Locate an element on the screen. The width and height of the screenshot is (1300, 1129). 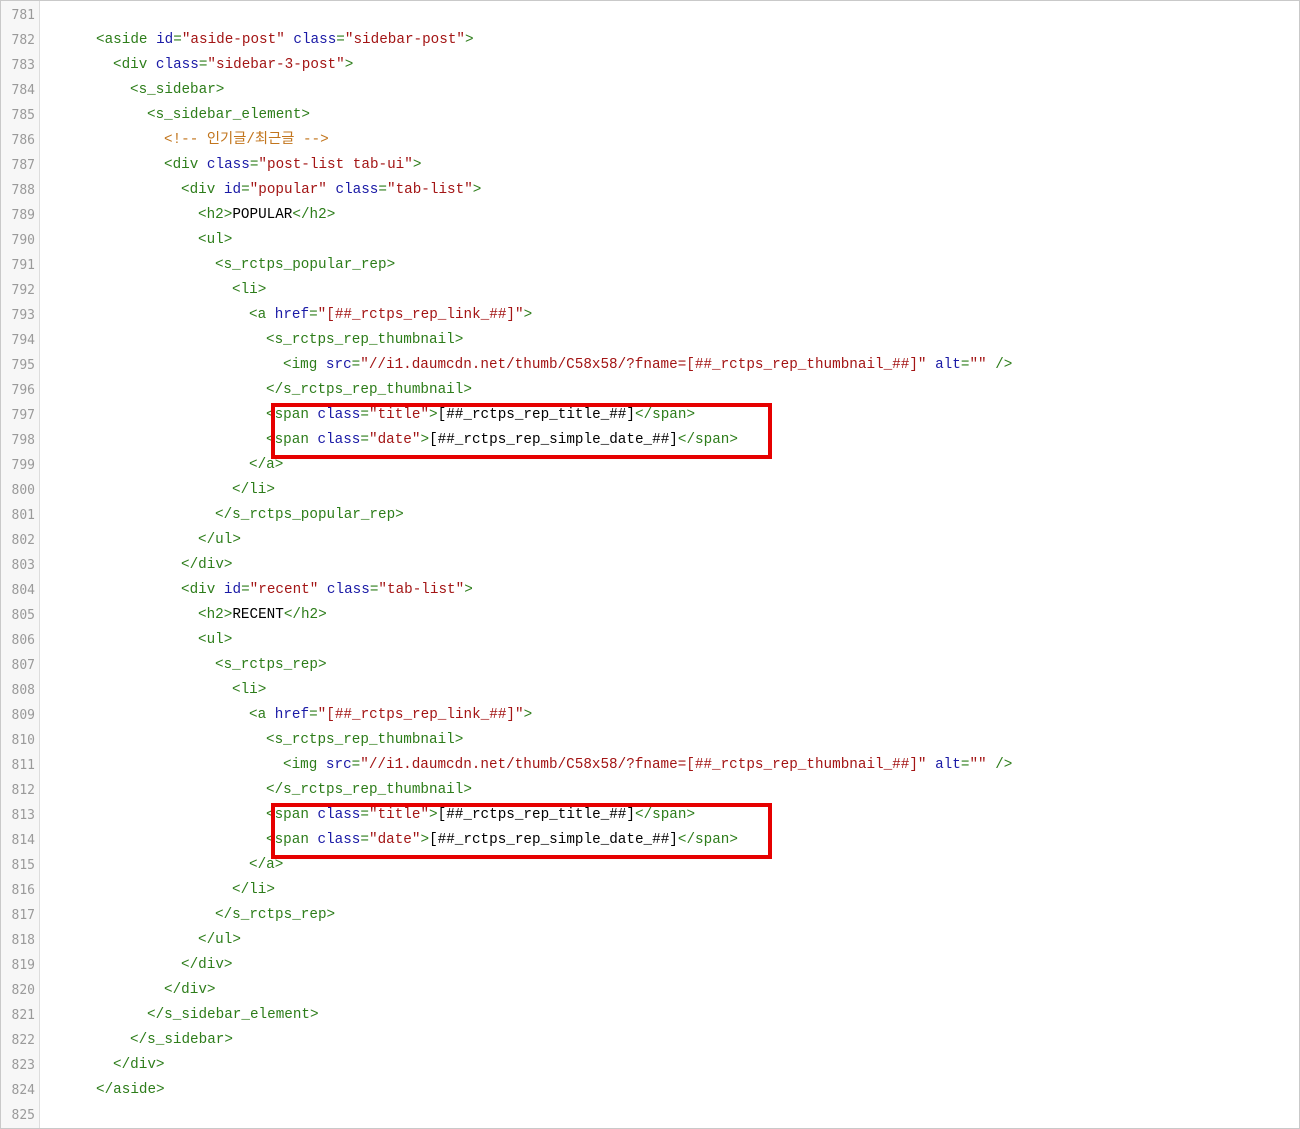
code-line: 804 <div id="recent" class="tab-list"> is located at coordinates (650, 590).